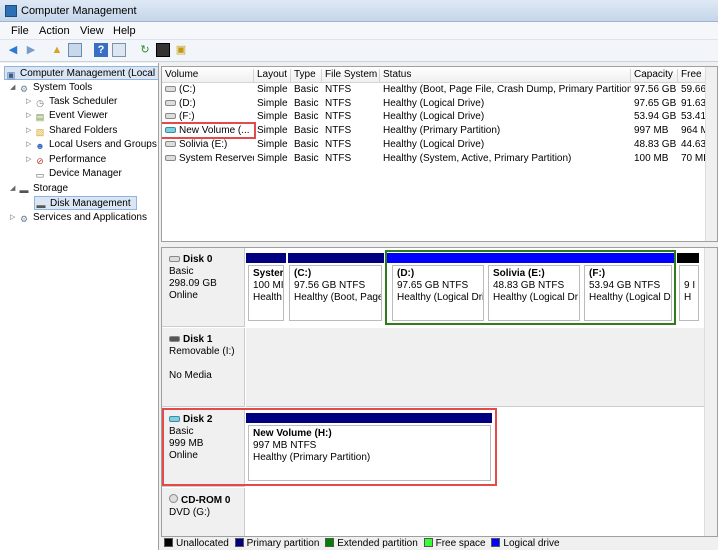 This screenshot has height=550, width=718. Describe the element at coordinates (119, 50) in the screenshot. I see `properties-icon` at that location.